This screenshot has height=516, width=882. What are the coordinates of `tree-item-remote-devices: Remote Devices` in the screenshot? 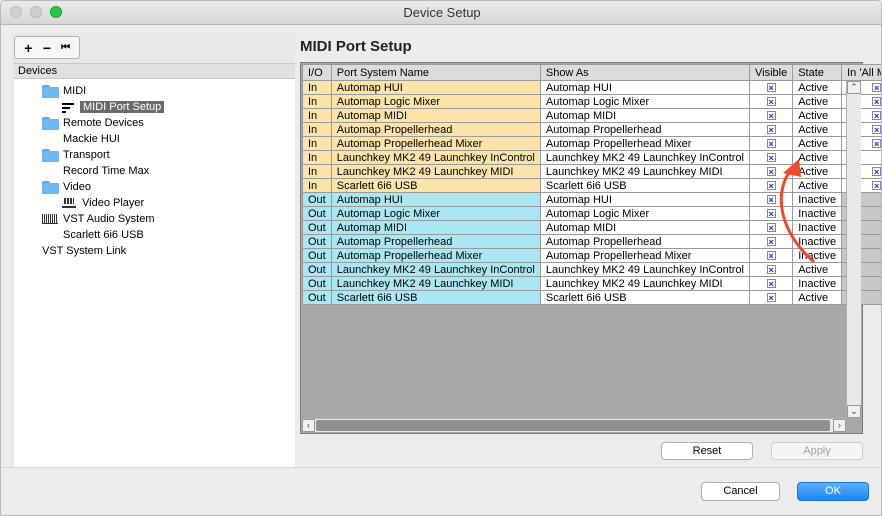 It's located at (93, 123).